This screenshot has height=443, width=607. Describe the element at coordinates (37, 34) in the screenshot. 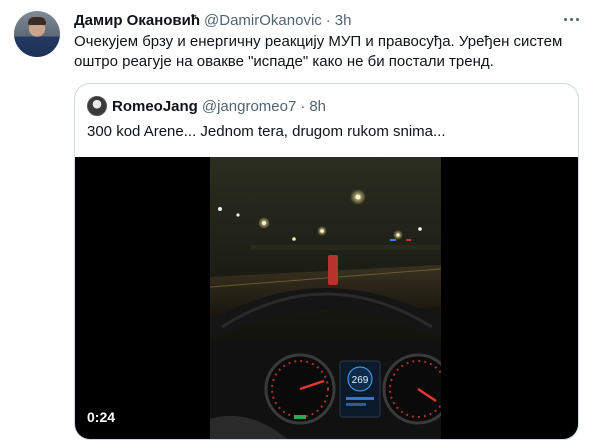

I see `author-avatar` at that location.